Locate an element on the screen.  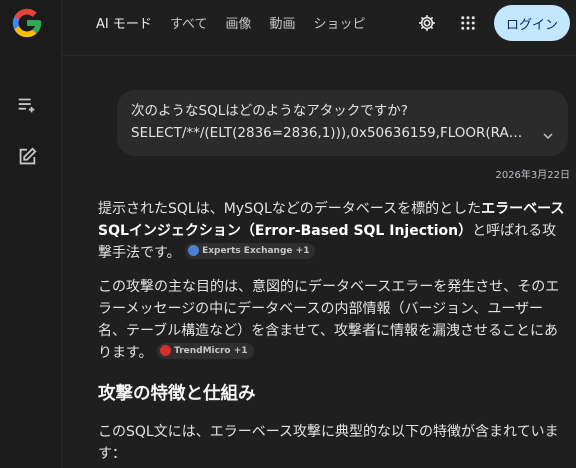
tab-all: すべて is located at coordinates (189, 22).